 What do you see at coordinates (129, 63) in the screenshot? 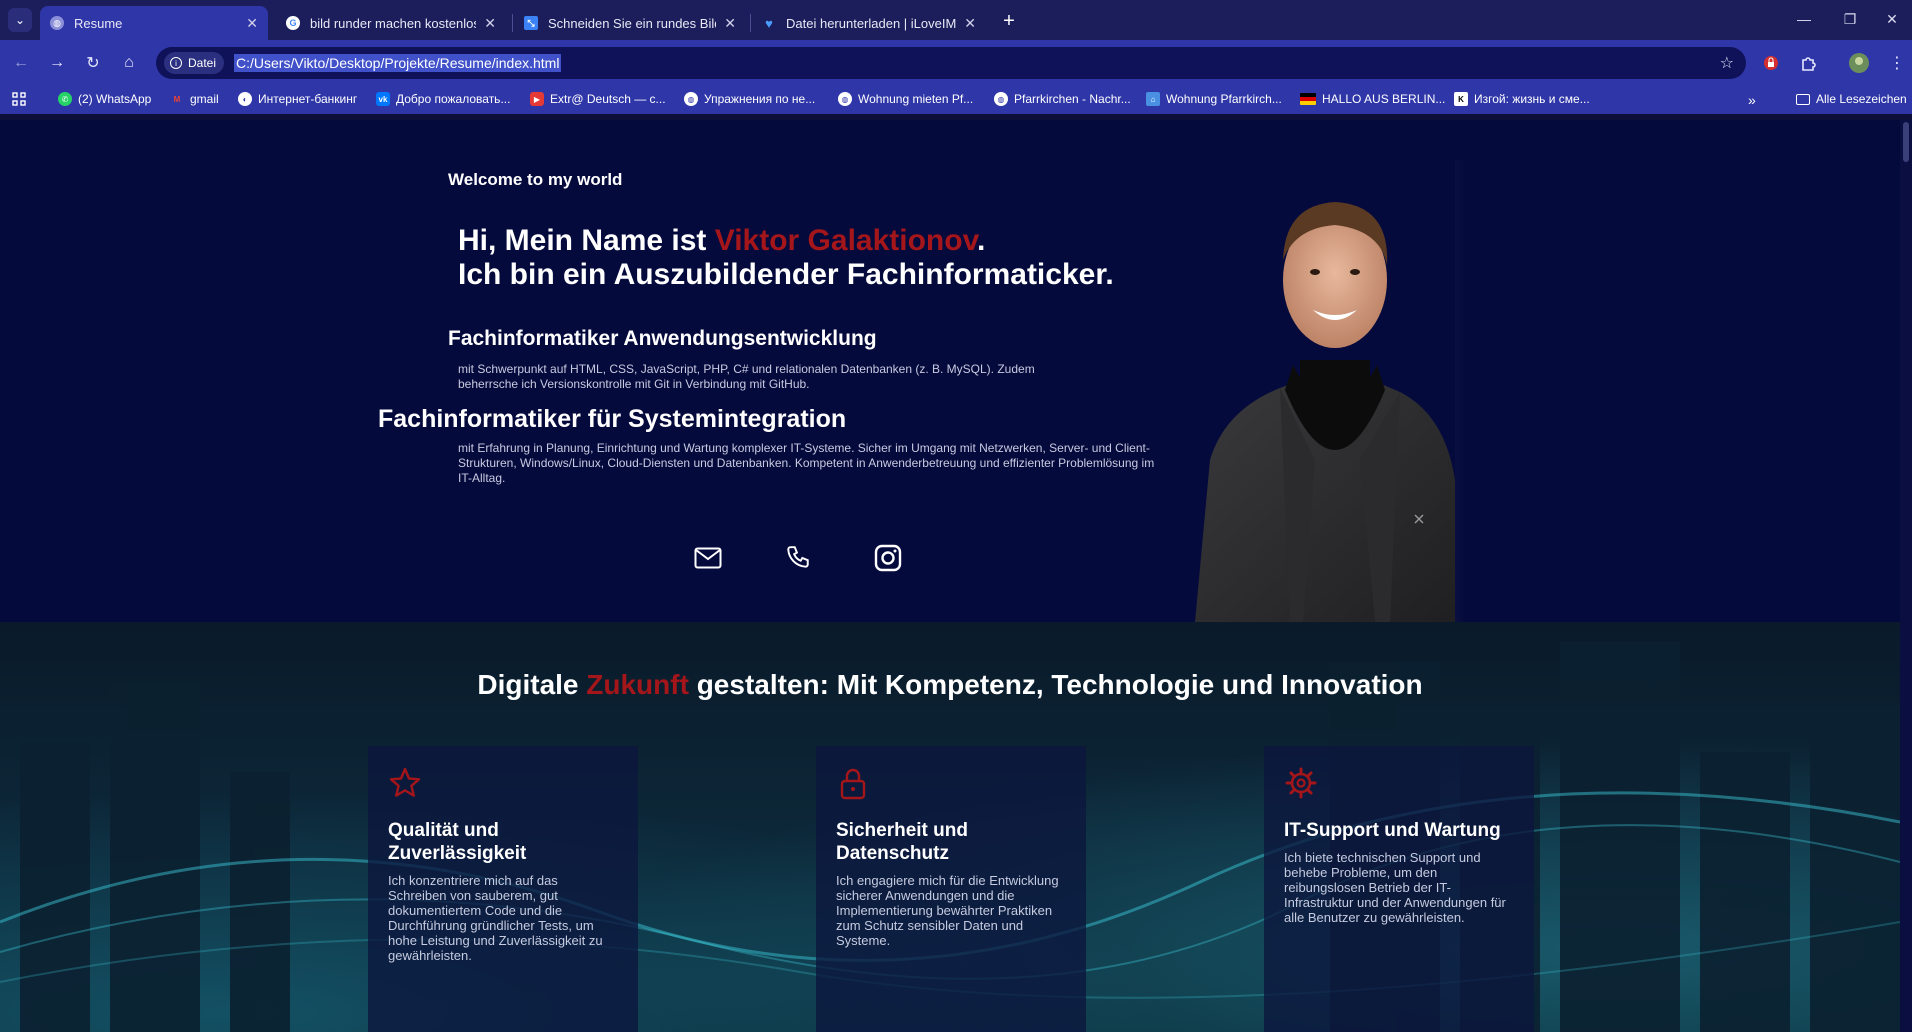
I see `home-button: ⌂` at bounding box center [129, 63].